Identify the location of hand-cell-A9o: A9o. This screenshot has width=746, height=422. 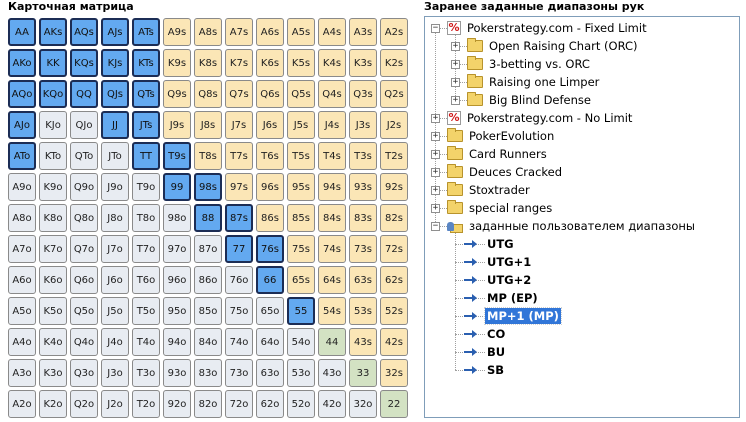
(22, 187).